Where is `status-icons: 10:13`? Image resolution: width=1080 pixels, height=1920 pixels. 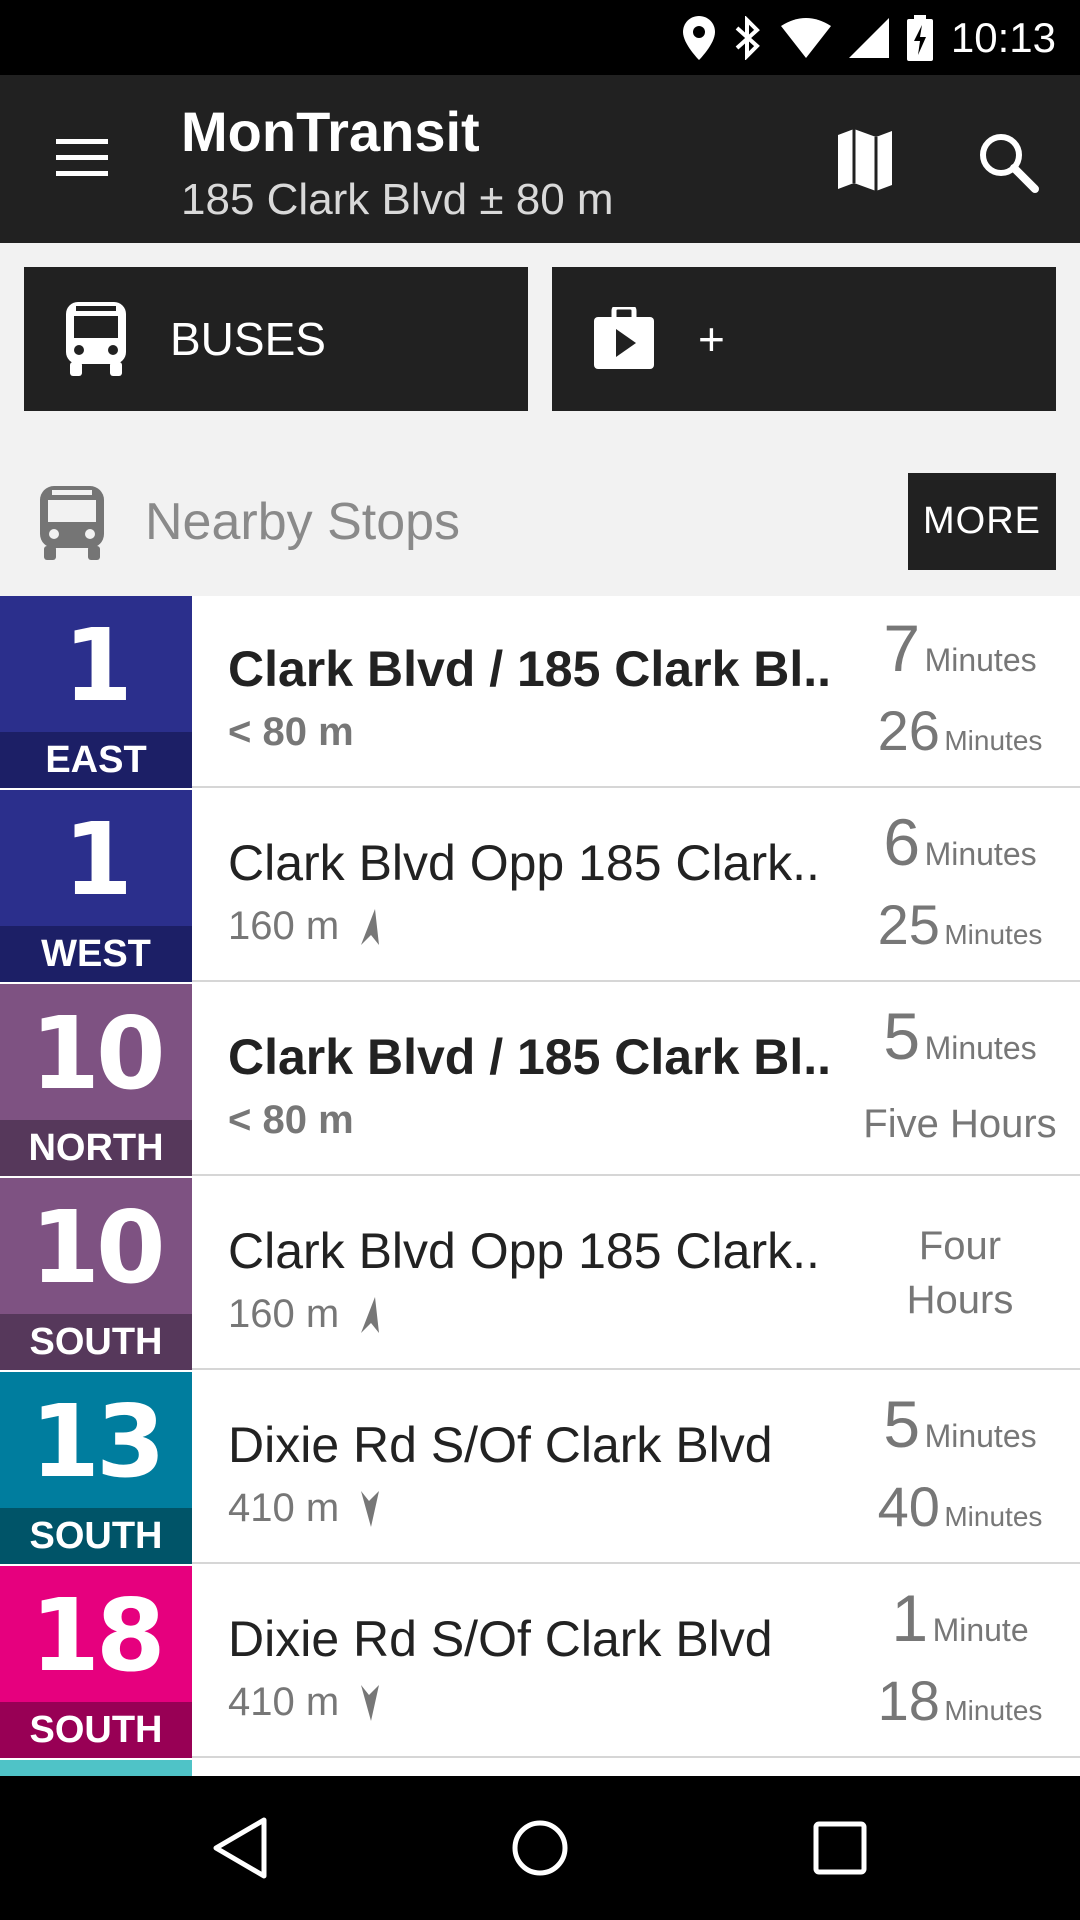 status-icons: 10:13 is located at coordinates (869, 37).